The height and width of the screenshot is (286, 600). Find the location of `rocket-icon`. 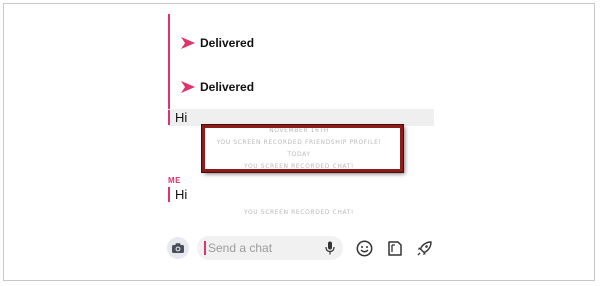

rocket-icon is located at coordinates (424, 247).